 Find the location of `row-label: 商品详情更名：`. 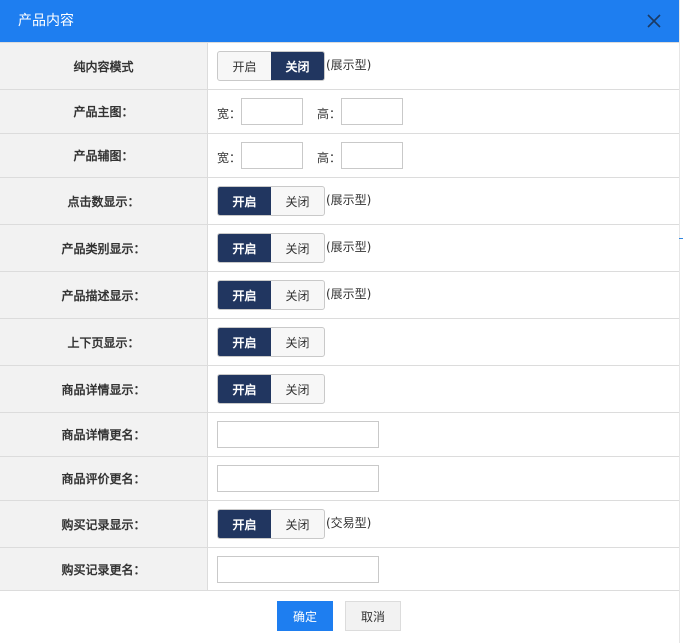

row-label: 商品详情更名： is located at coordinates (104, 434).